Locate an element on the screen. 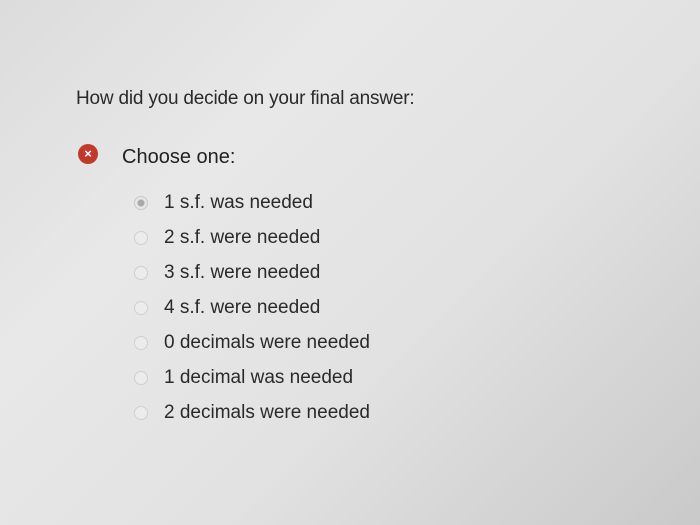 The width and height of the screenshot is (700, 525). option-label: 3 s.f. were needed is located at coordinates (242, 272).